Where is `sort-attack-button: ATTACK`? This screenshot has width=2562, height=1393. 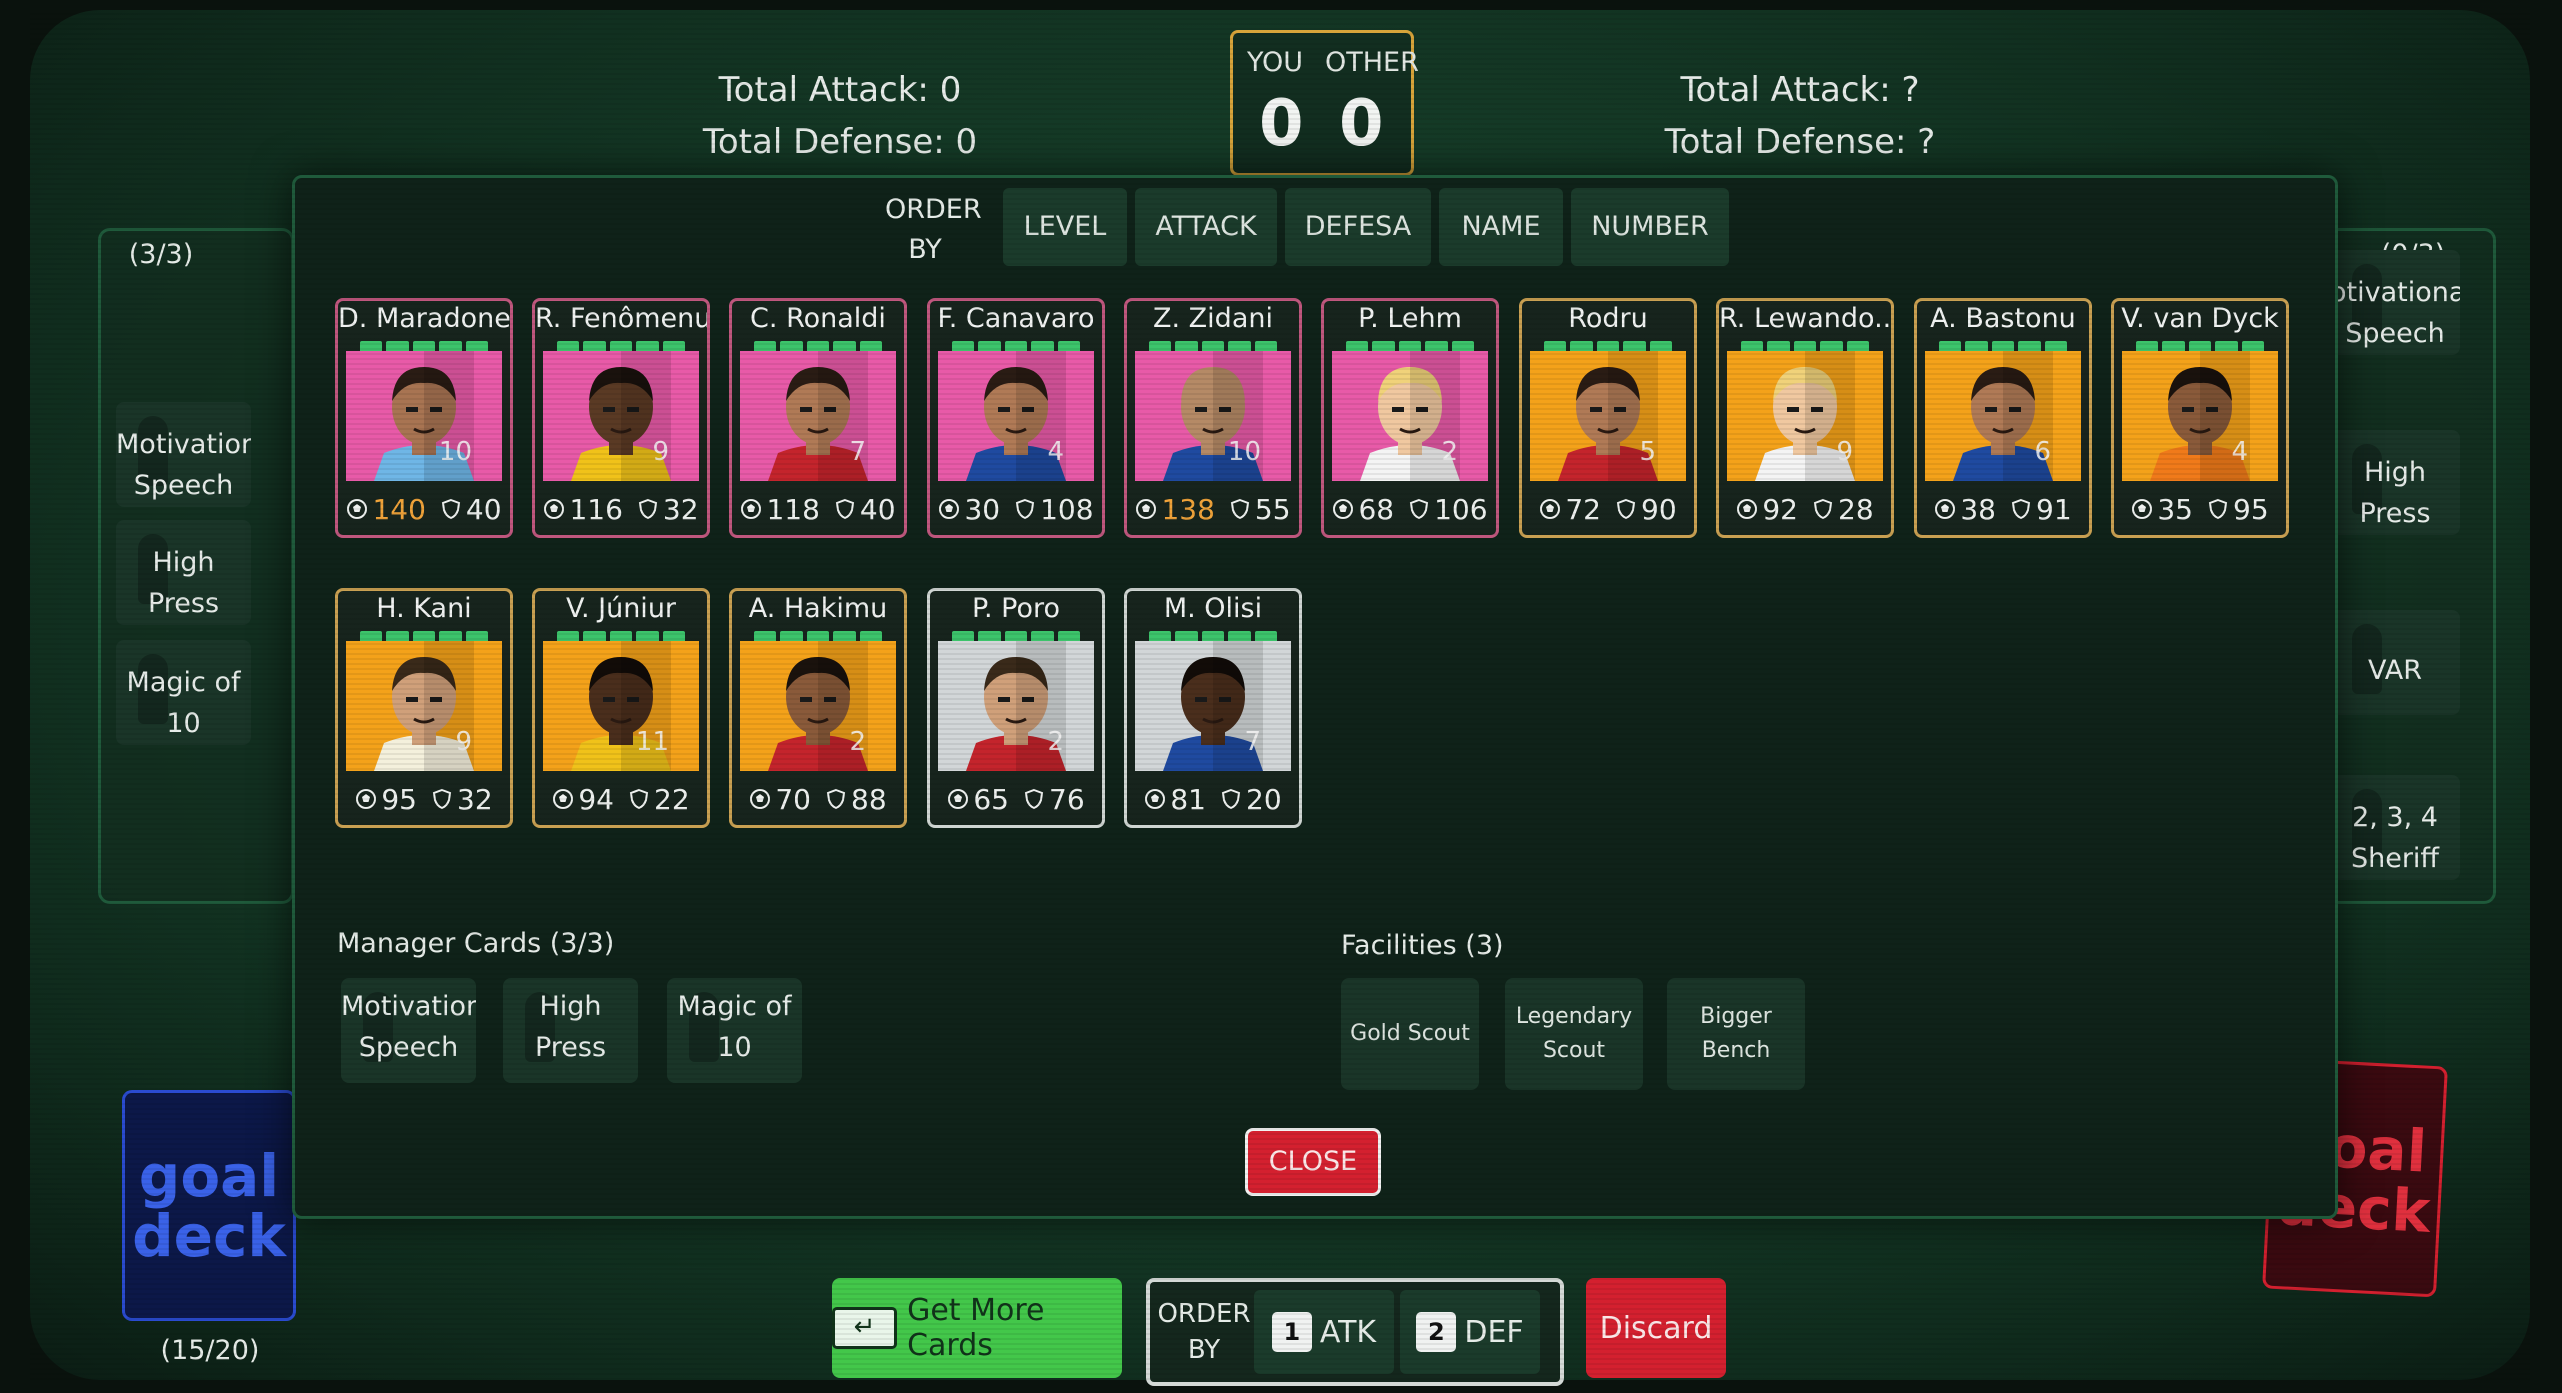 sort-attack-button: ATTACK is located at coordinates (1206, 227).